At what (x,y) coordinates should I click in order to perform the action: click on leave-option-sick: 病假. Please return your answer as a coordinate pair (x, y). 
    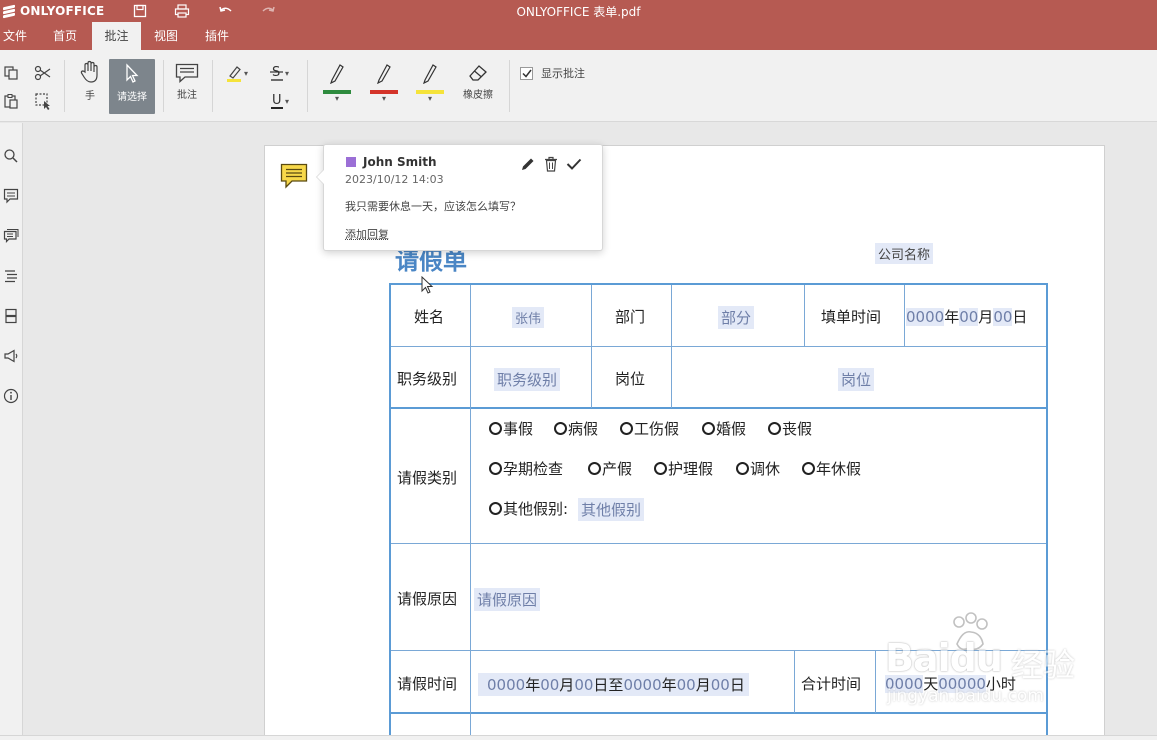
    Looking at the image, I should click on (576, 428).